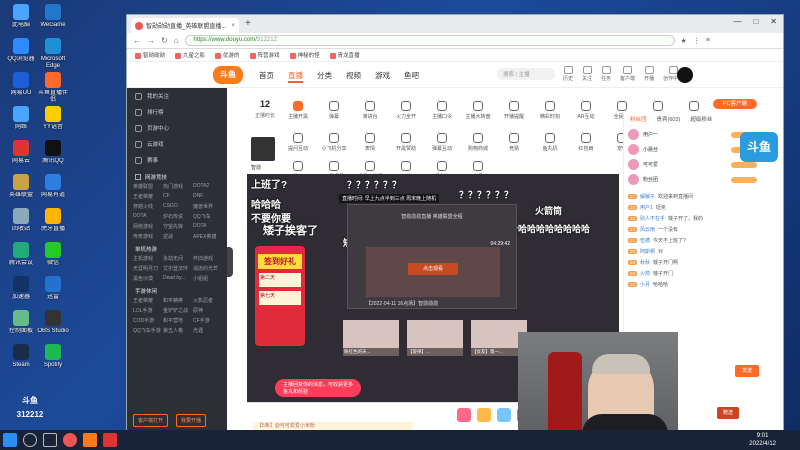 Image resolution: width=800 pixels, height=450 pixels. Describe the element at coordinates (324, 76) in the screenshot. I see `nav-分类: 分类` at that location.